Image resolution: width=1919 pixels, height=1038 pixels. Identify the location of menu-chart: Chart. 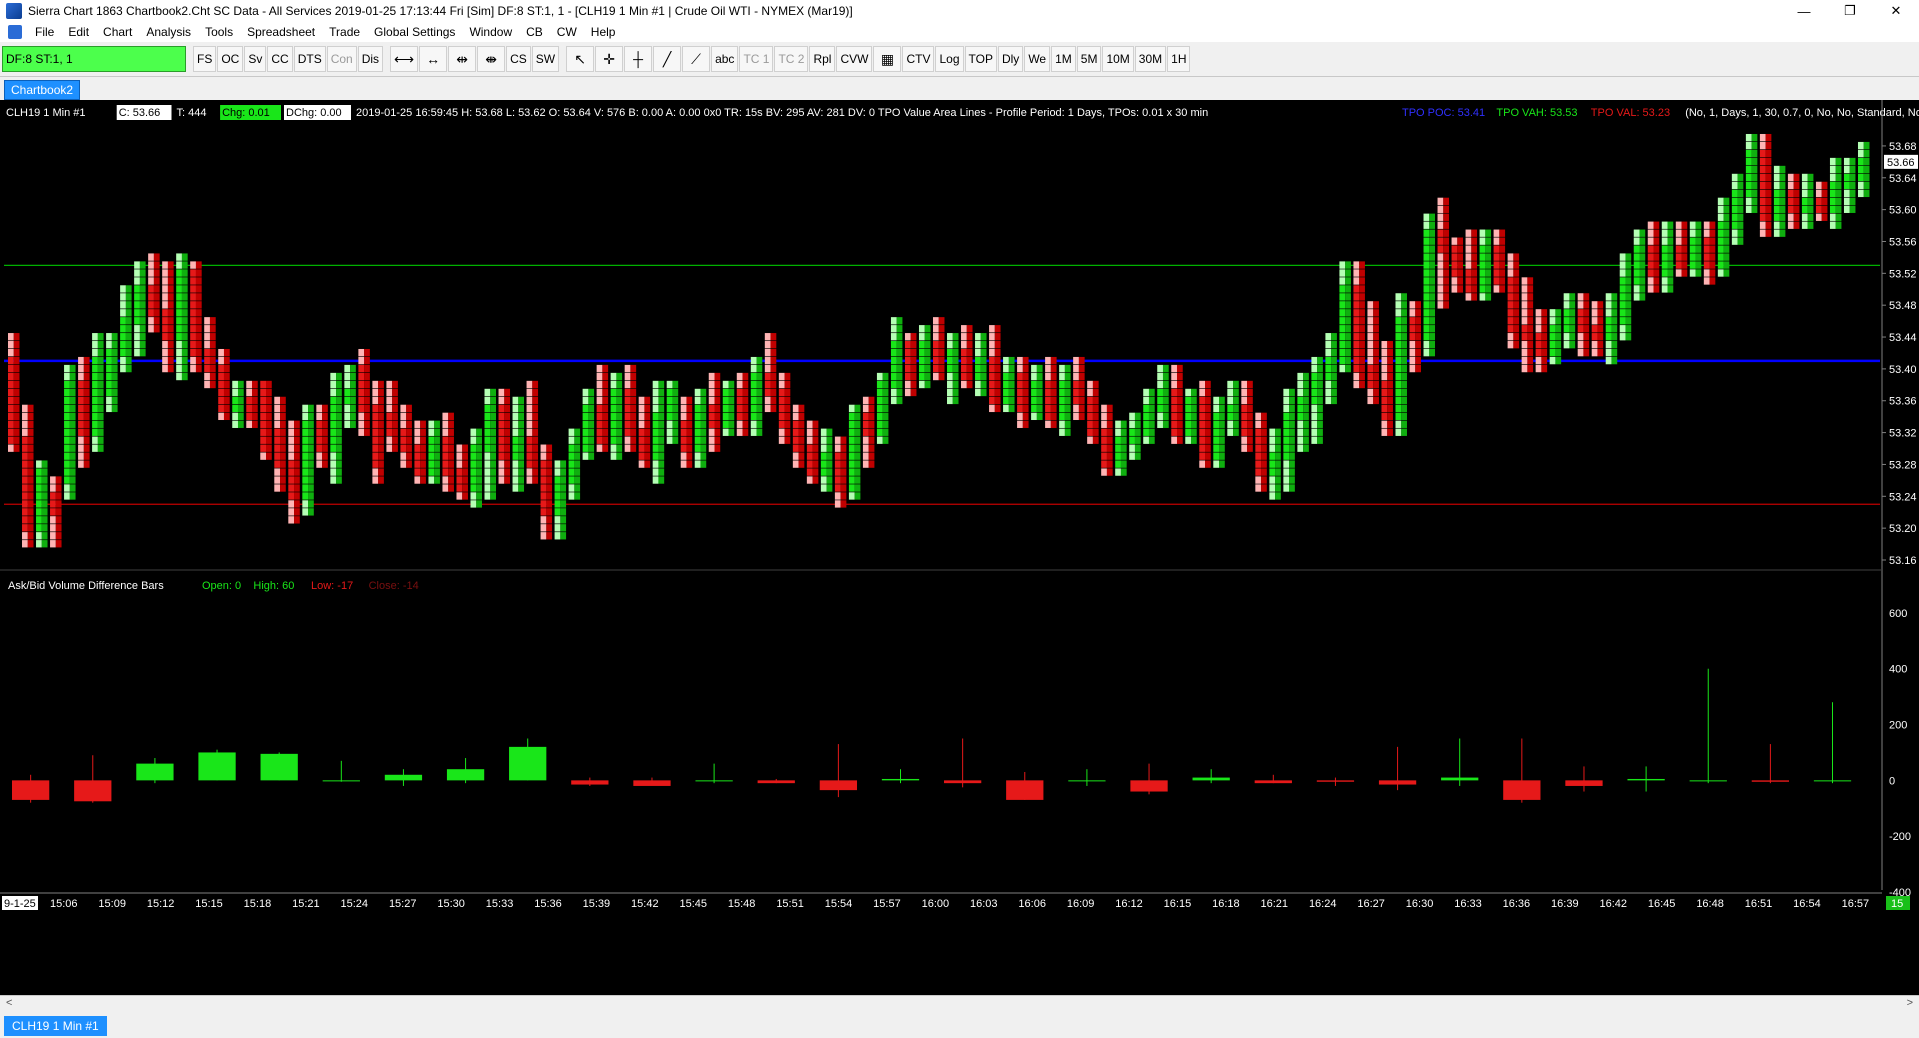
(117, 32).